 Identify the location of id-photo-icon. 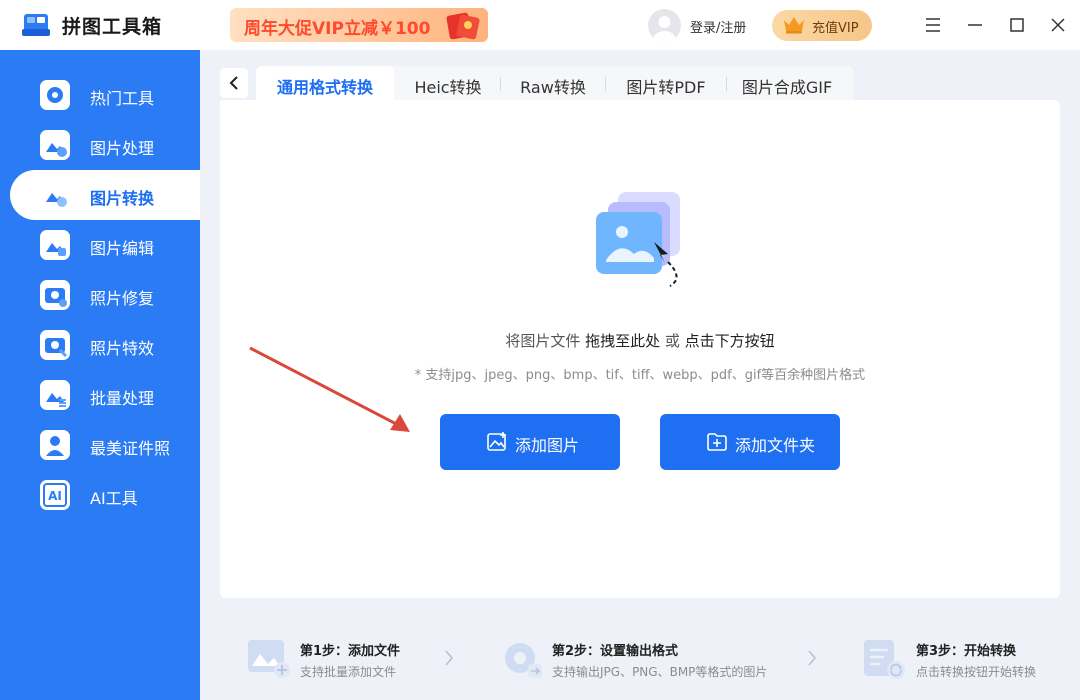
(55, 445).